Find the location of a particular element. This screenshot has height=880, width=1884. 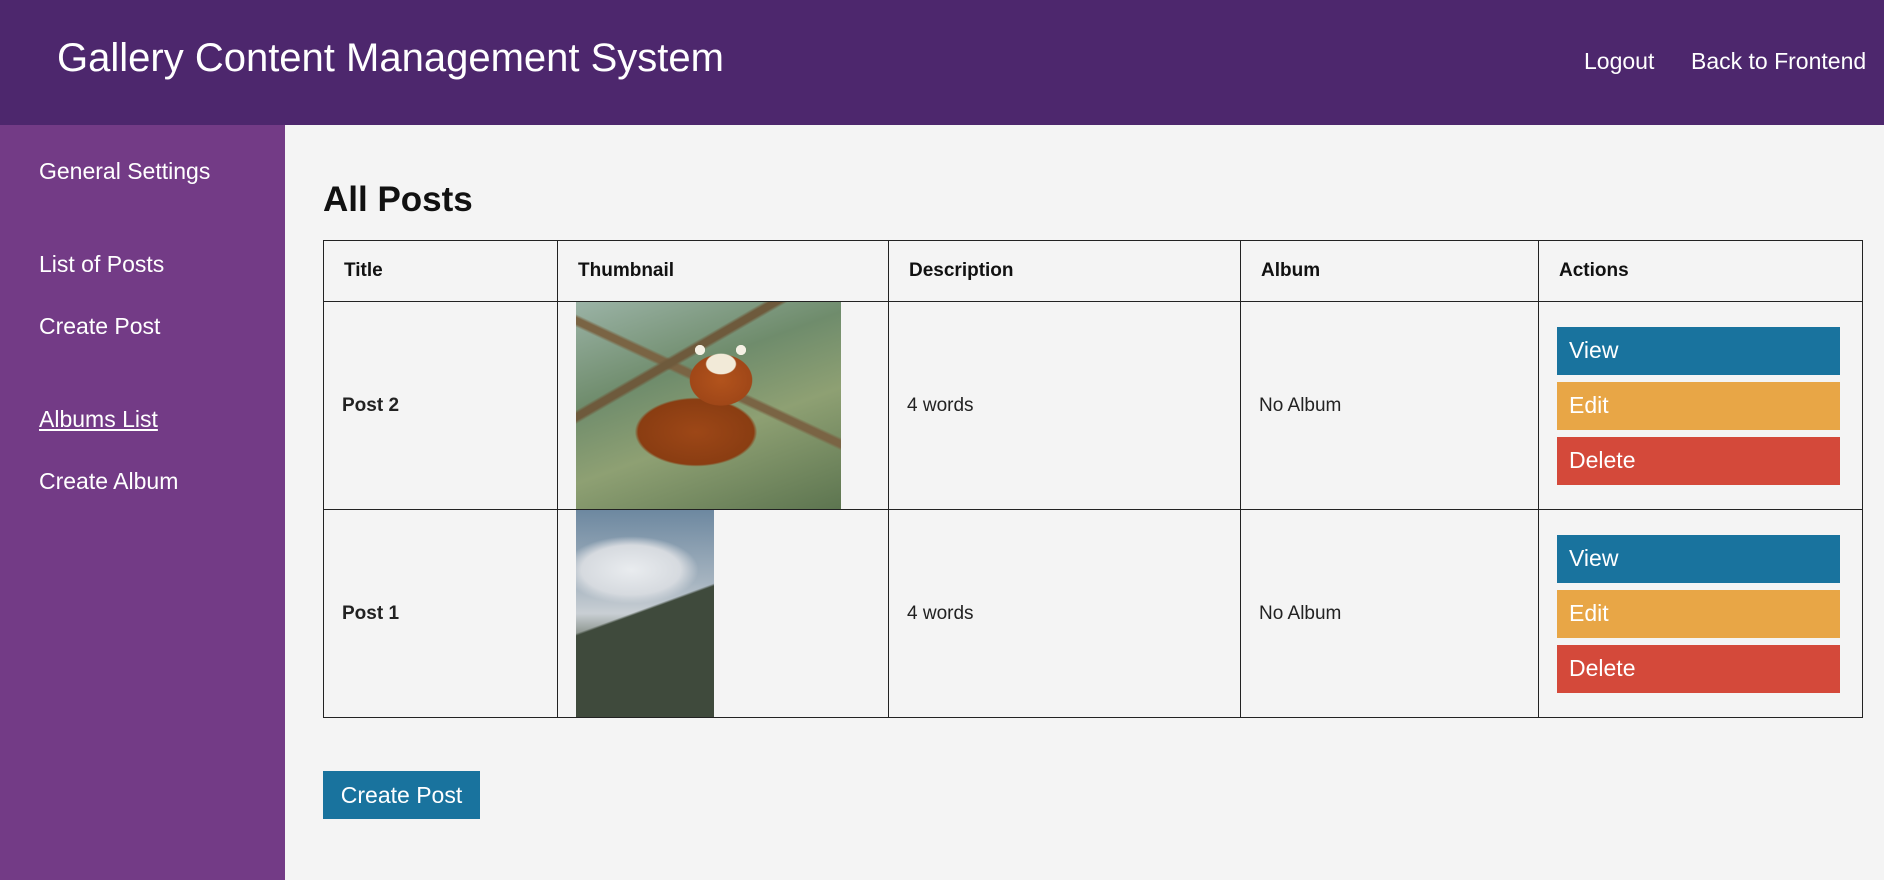

sidebar-item-create-album: Create Album is located at coordinates (108, 481).